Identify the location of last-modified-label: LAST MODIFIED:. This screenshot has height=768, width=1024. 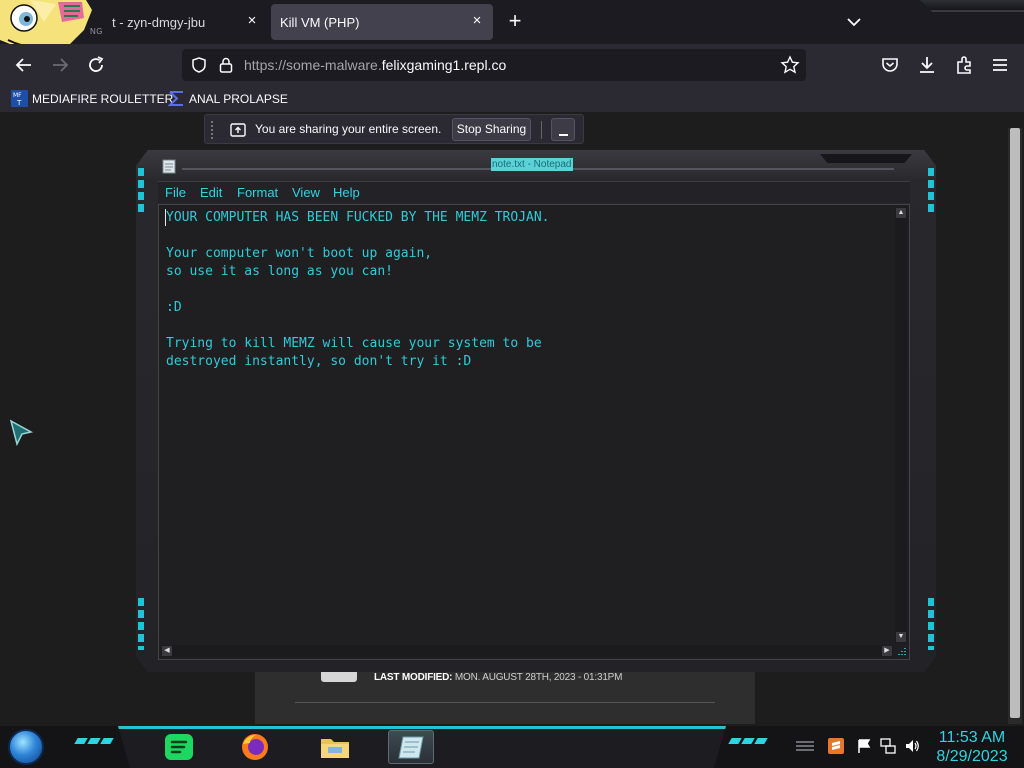
(413, 677).